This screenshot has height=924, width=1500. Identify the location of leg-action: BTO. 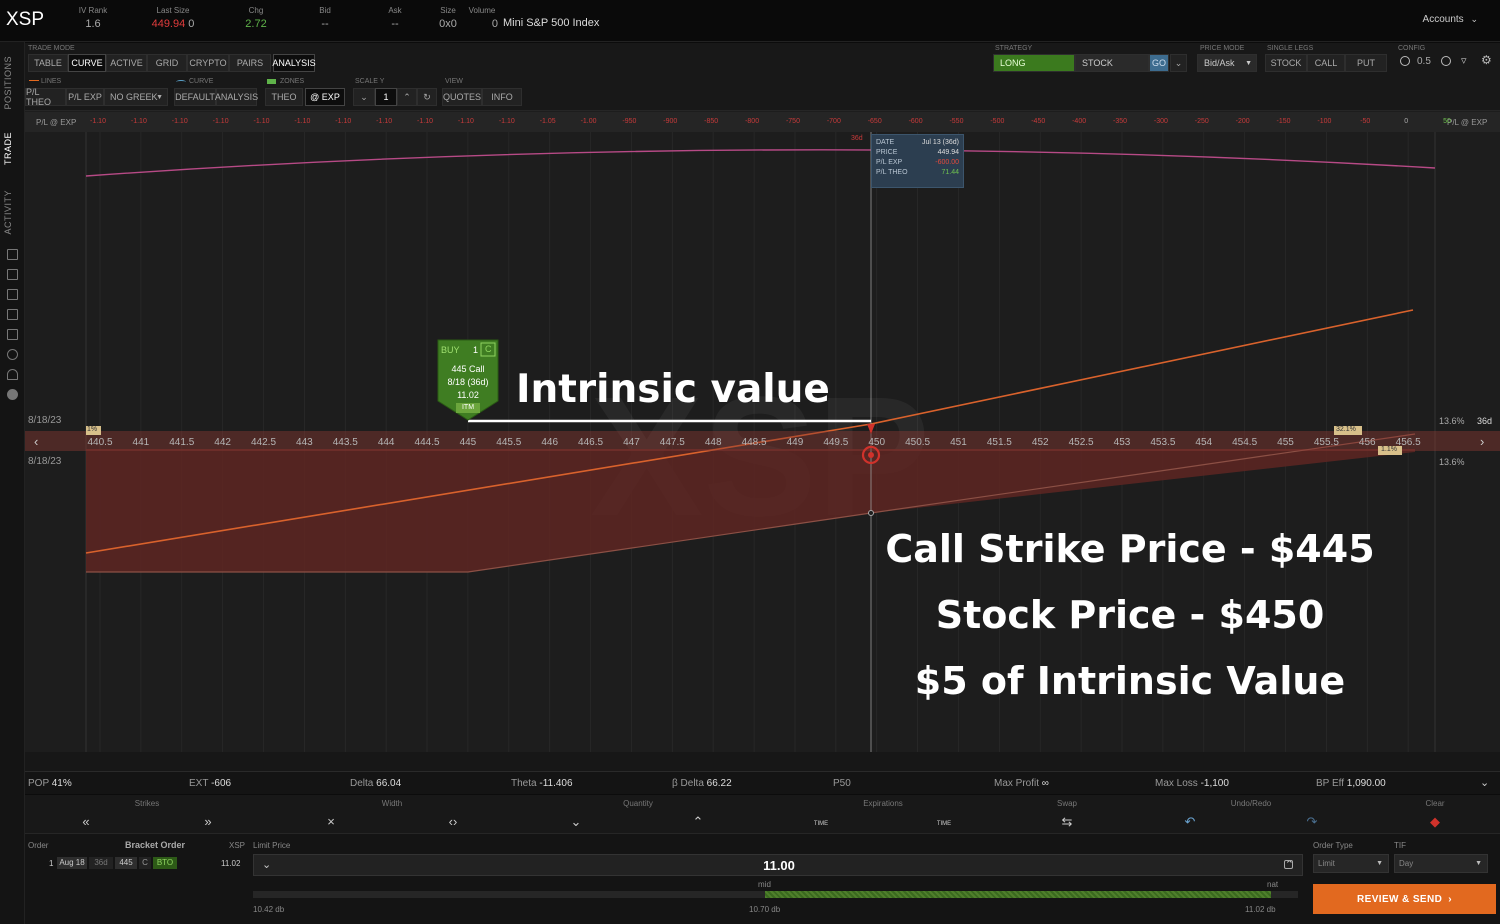
(165, 863).